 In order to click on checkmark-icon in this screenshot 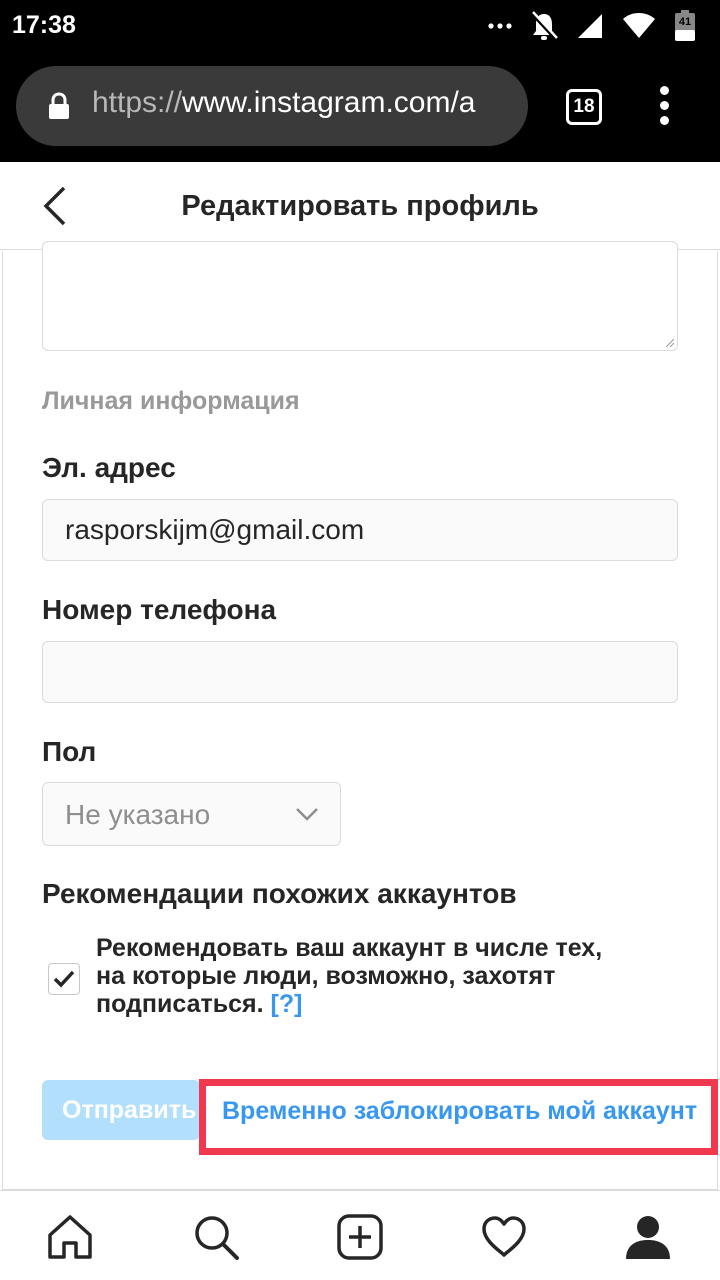, I will do `click(64, 979)`.